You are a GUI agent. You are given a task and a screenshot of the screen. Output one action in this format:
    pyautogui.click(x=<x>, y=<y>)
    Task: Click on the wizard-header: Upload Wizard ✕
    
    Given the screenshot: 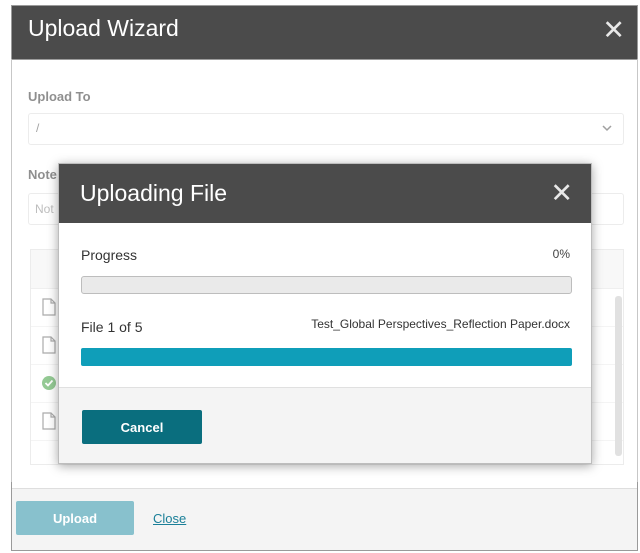 What is the action you would take?
    pyautogui.click(x=324, y=33)
    